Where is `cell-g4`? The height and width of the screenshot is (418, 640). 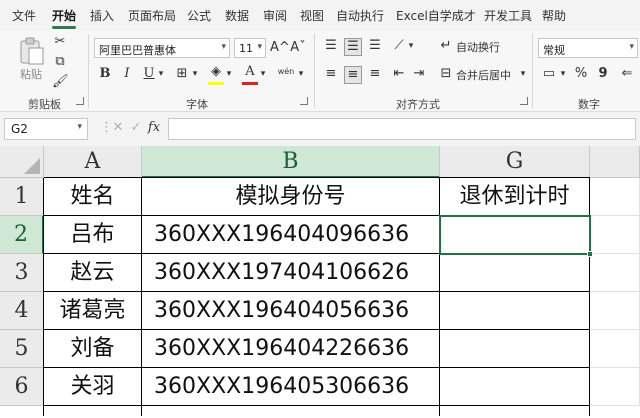
cell-g4 is located at coordinates (515, 311).